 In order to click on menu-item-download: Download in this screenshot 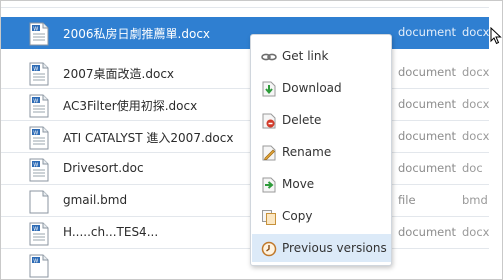, I will do `click(321, 88)`.